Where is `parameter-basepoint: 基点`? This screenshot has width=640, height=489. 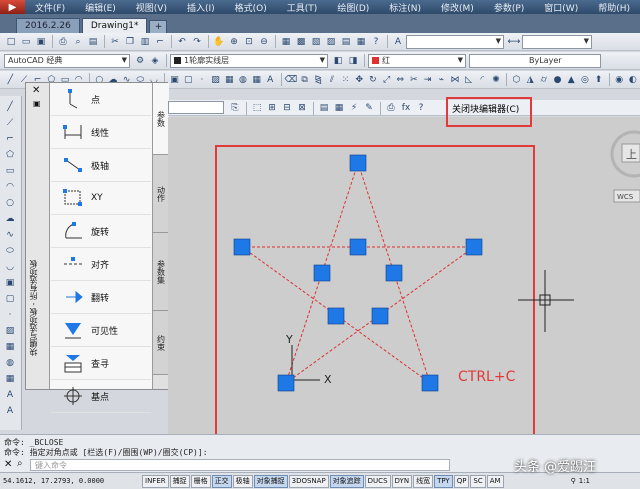
parameter-basepoint: 基点 is located at coordinates (101, 396).